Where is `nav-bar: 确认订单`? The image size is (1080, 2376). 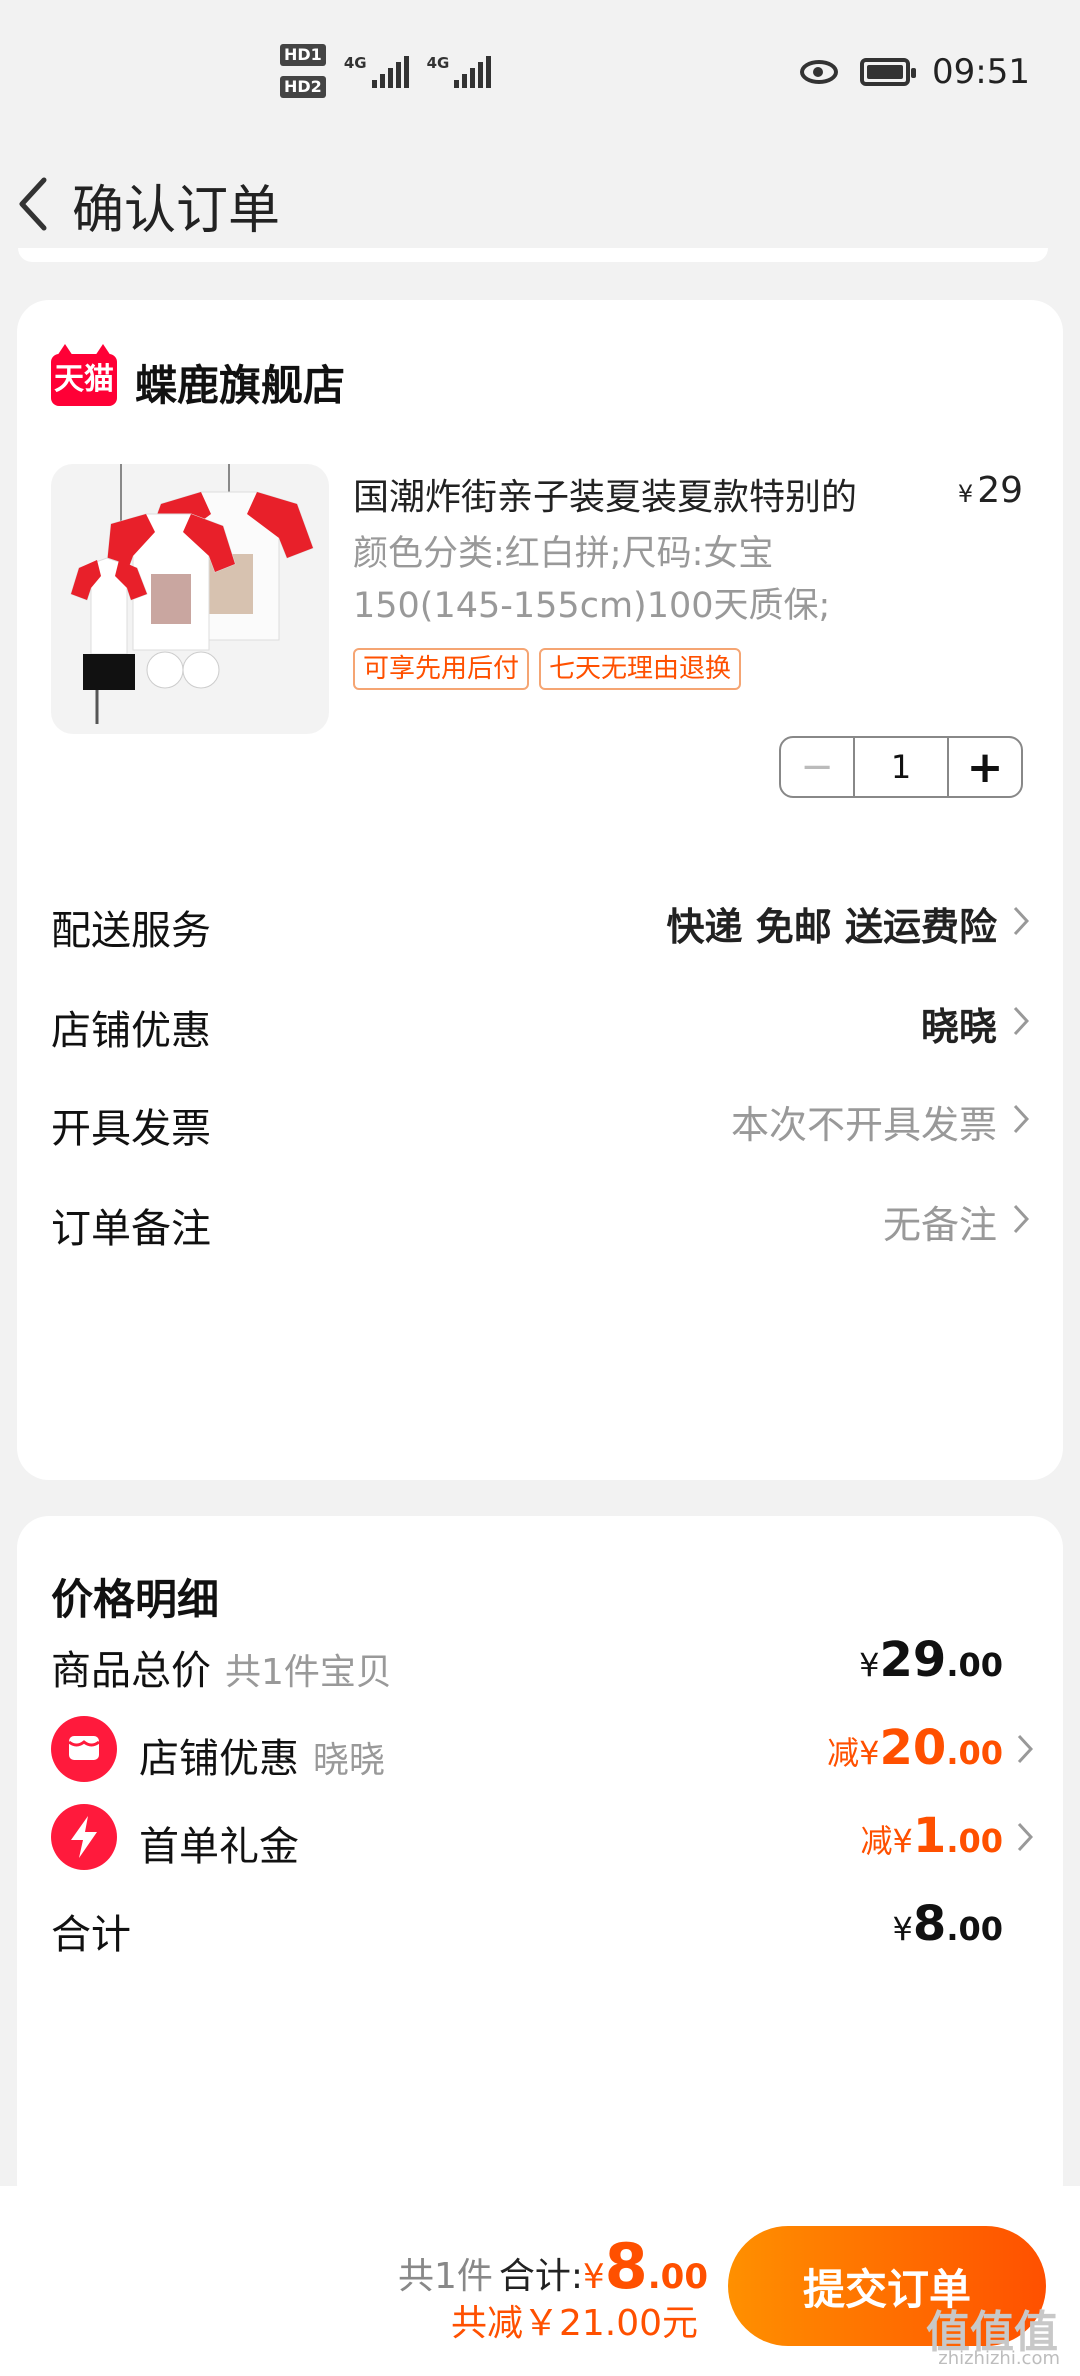
nav-bar: 确认订单 is located at coordinates (540, 205).